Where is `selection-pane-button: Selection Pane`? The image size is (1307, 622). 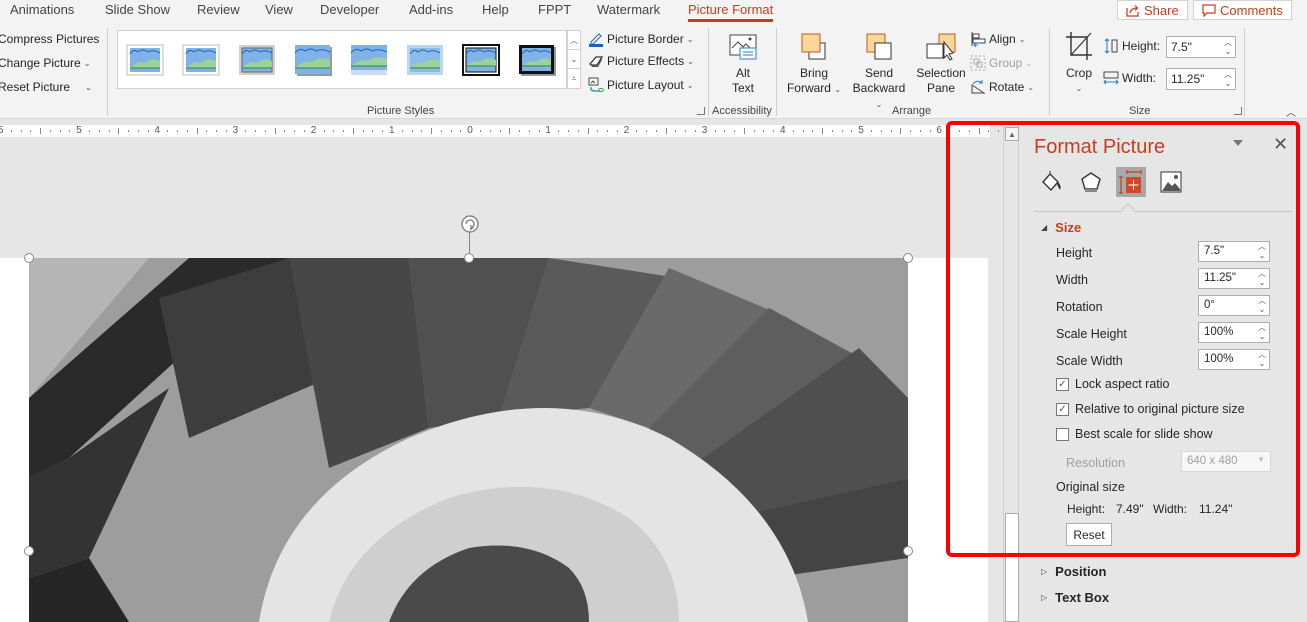 selection-pane-button: Selection Pane is located at coordinates (941, 64).